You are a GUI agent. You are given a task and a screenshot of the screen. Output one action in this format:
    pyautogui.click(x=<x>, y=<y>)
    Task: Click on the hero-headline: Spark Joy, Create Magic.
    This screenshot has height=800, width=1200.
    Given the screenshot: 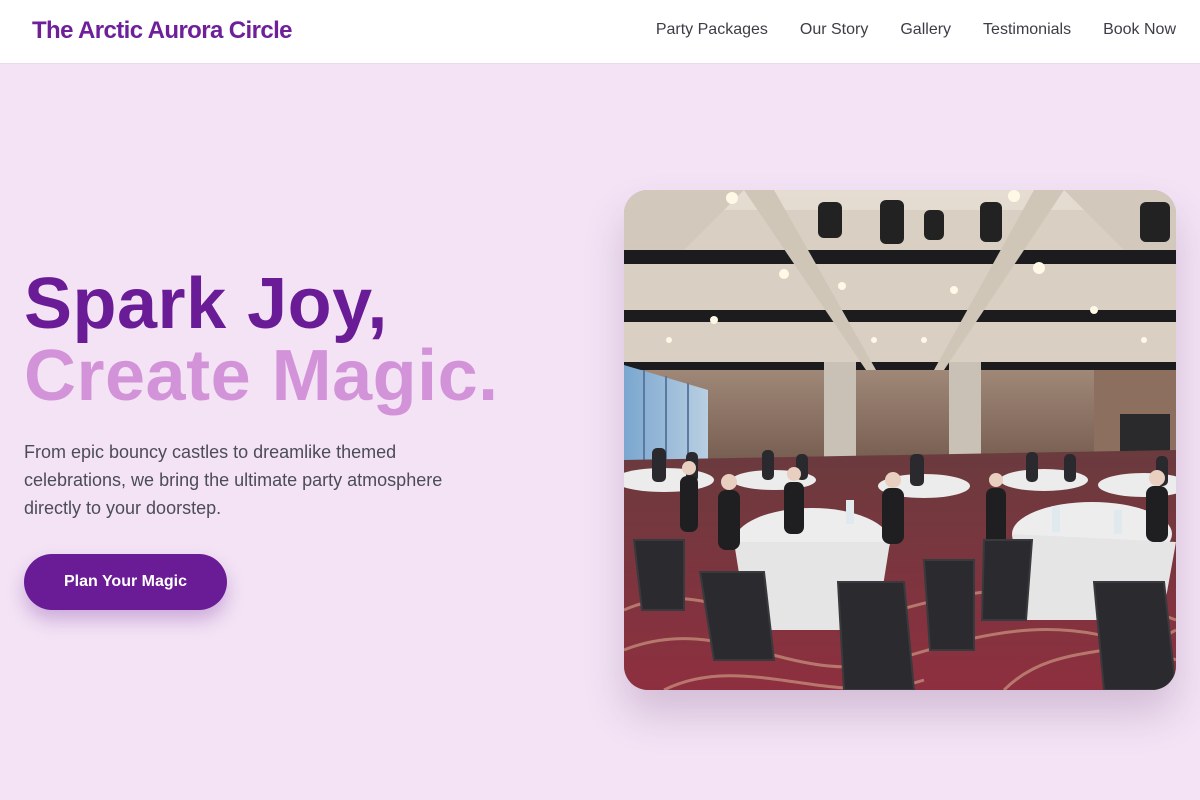 What is the action you would take?
    pyautogui.click(x=261, y=340)
    